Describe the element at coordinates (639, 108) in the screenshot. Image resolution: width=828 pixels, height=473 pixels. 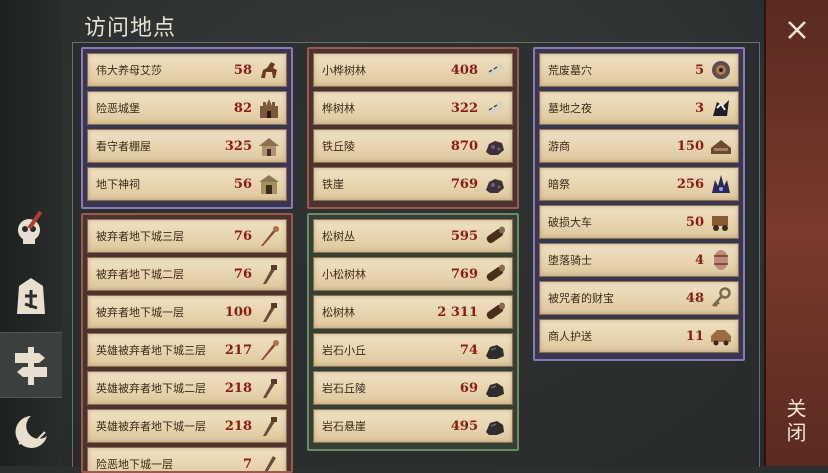
I see `location-row: 墓地之夜 3` at that location.